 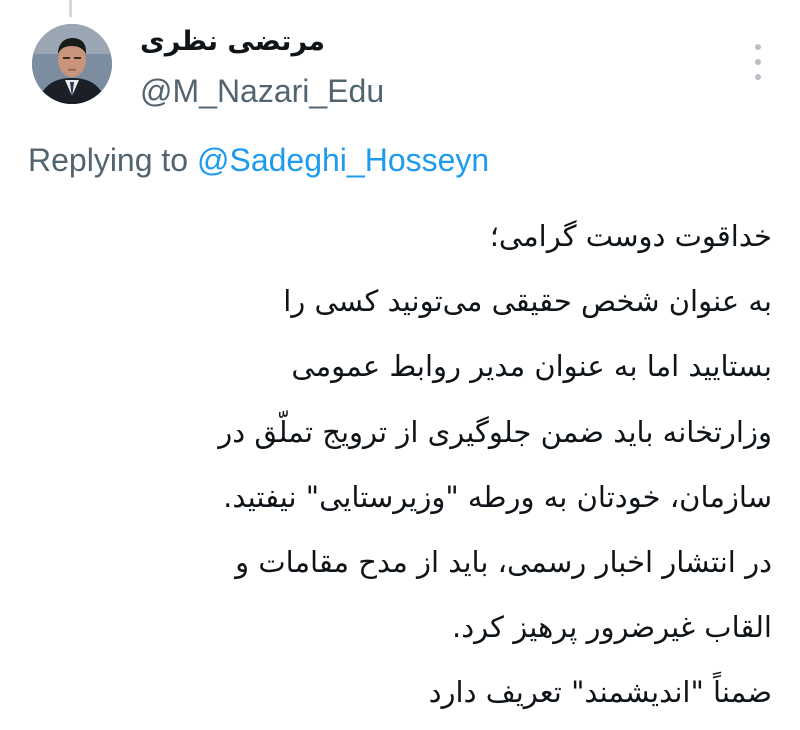 What do you see at coordinates (232, 41) in the screenshot?
I see `author-display-name: مرتضی نظری` at bounding box center [232, 41].